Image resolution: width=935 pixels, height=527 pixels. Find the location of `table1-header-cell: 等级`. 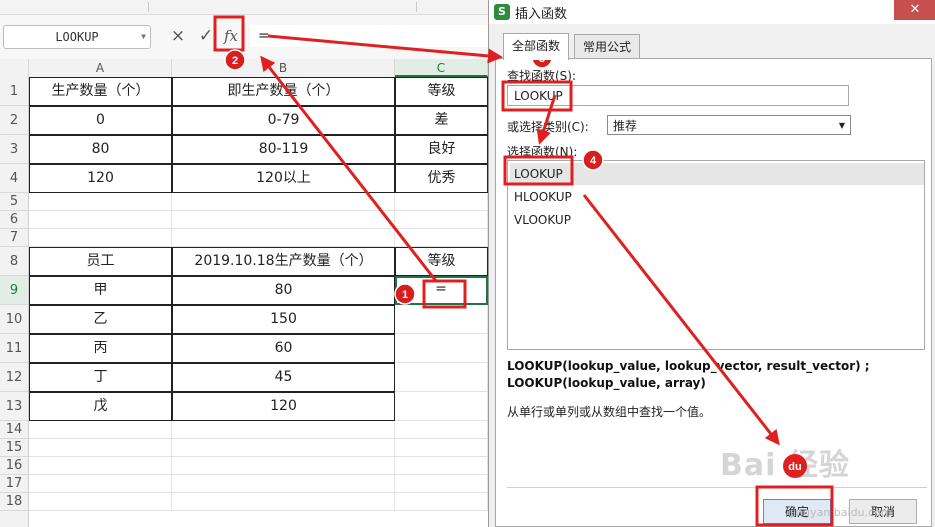

table1-header-cell: 等级 is located at coordinates (441, 91).